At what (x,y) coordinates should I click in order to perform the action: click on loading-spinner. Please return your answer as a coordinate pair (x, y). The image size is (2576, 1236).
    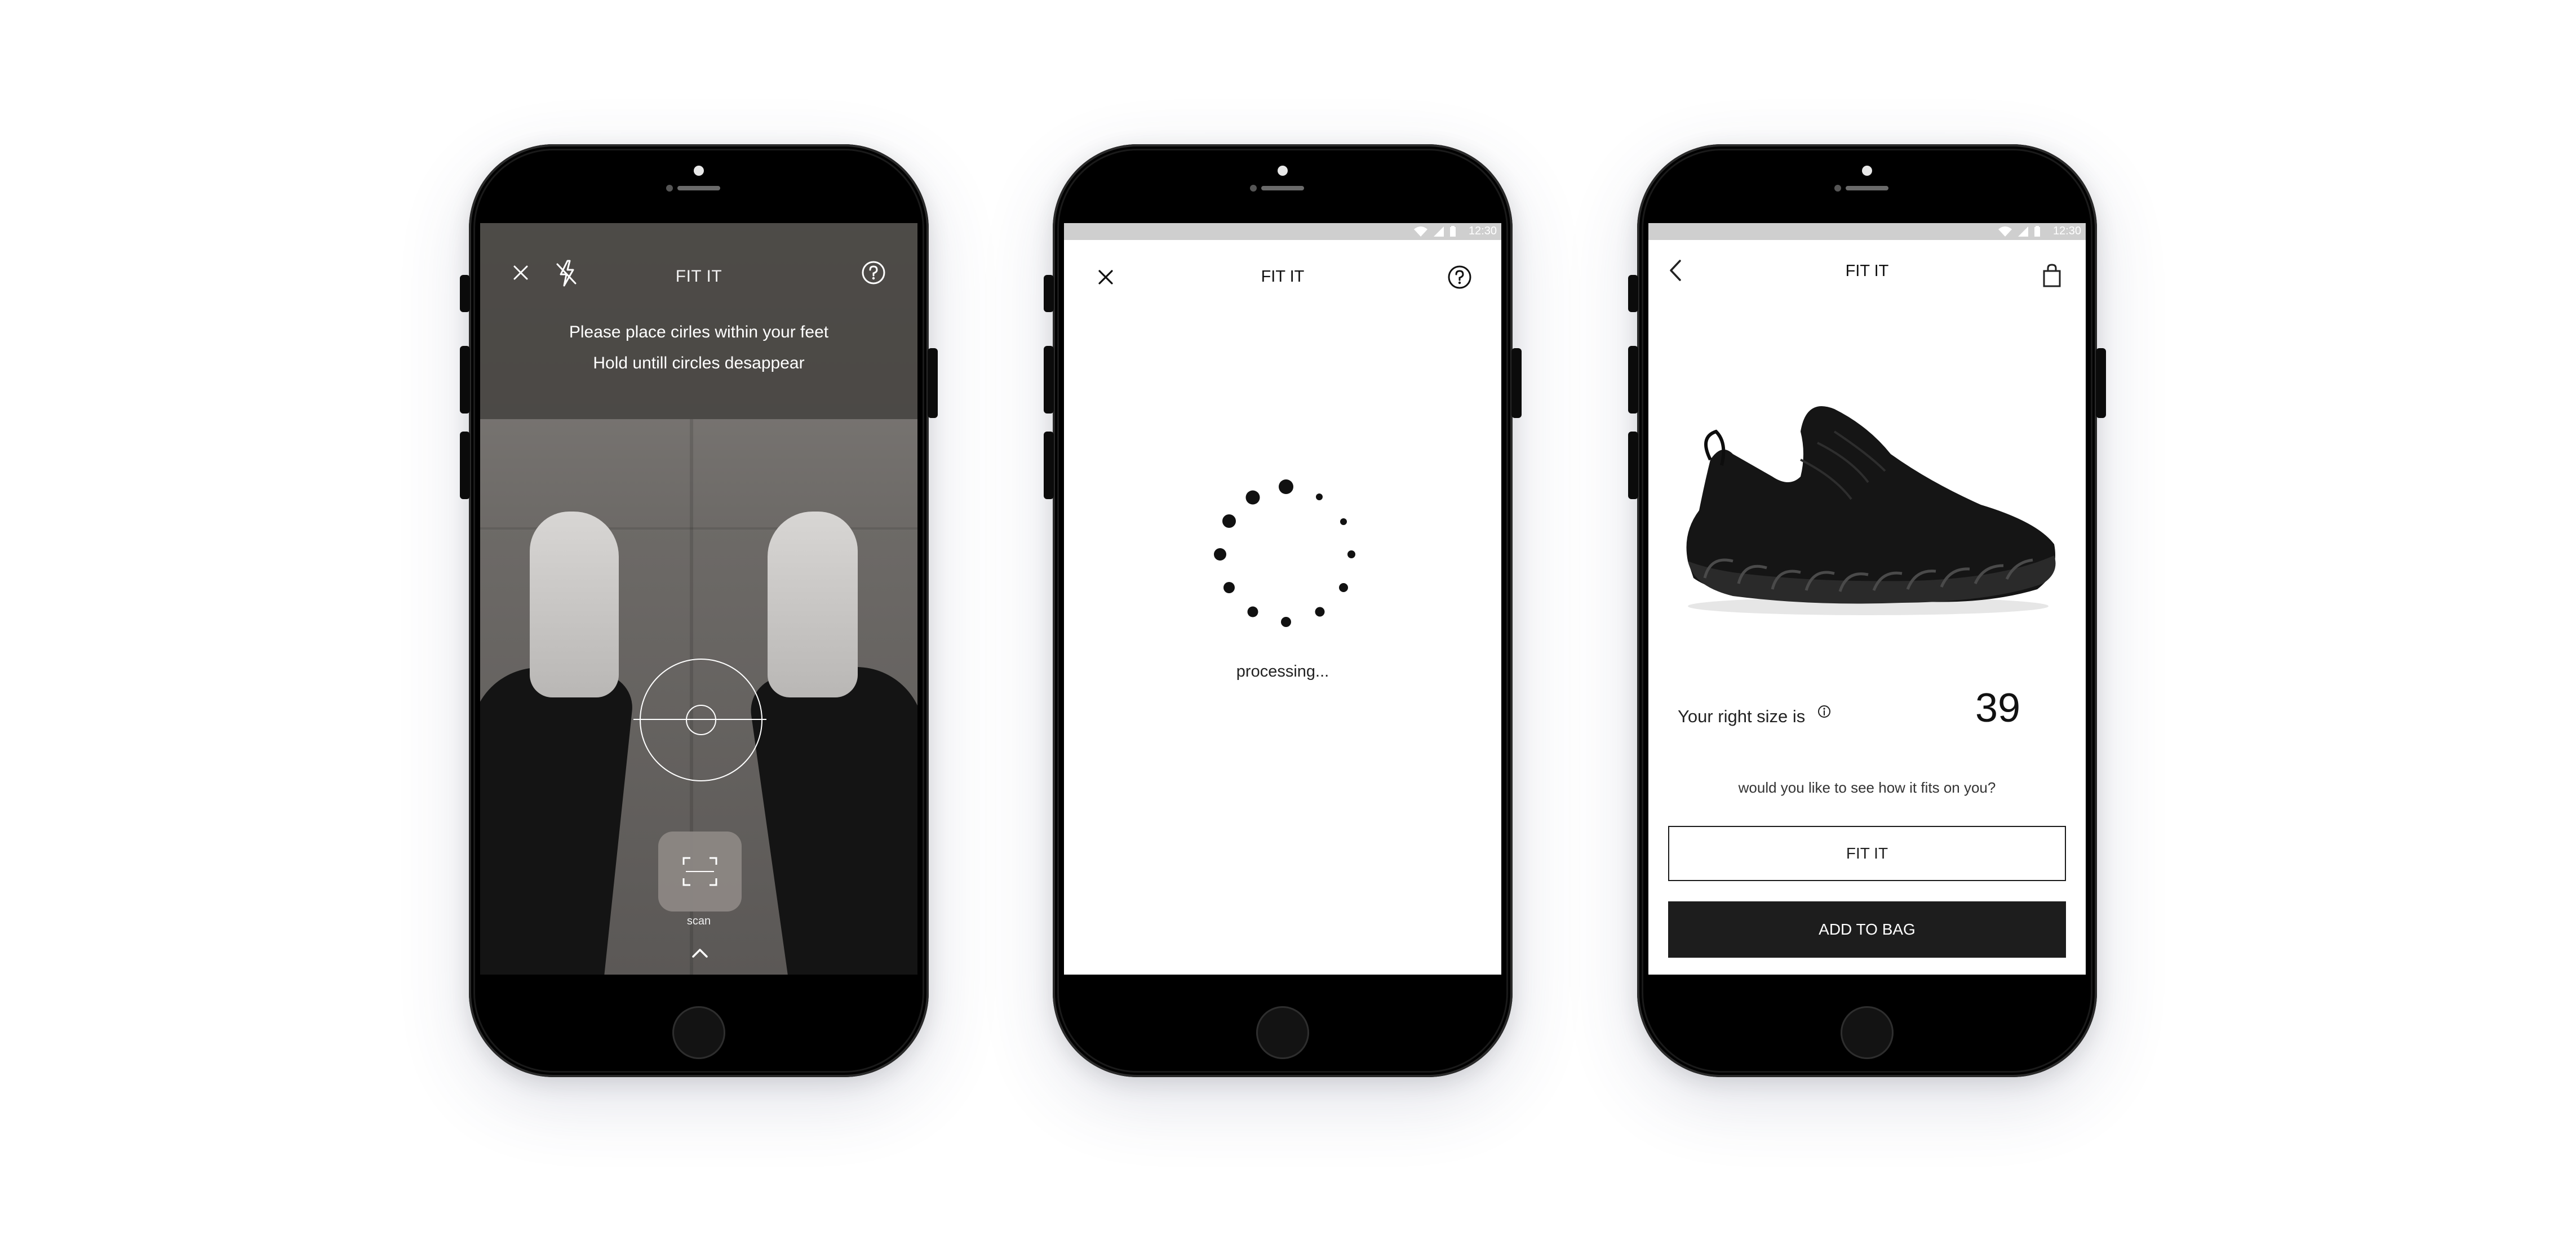
    Looking at the image, I should click on (1284, 553).